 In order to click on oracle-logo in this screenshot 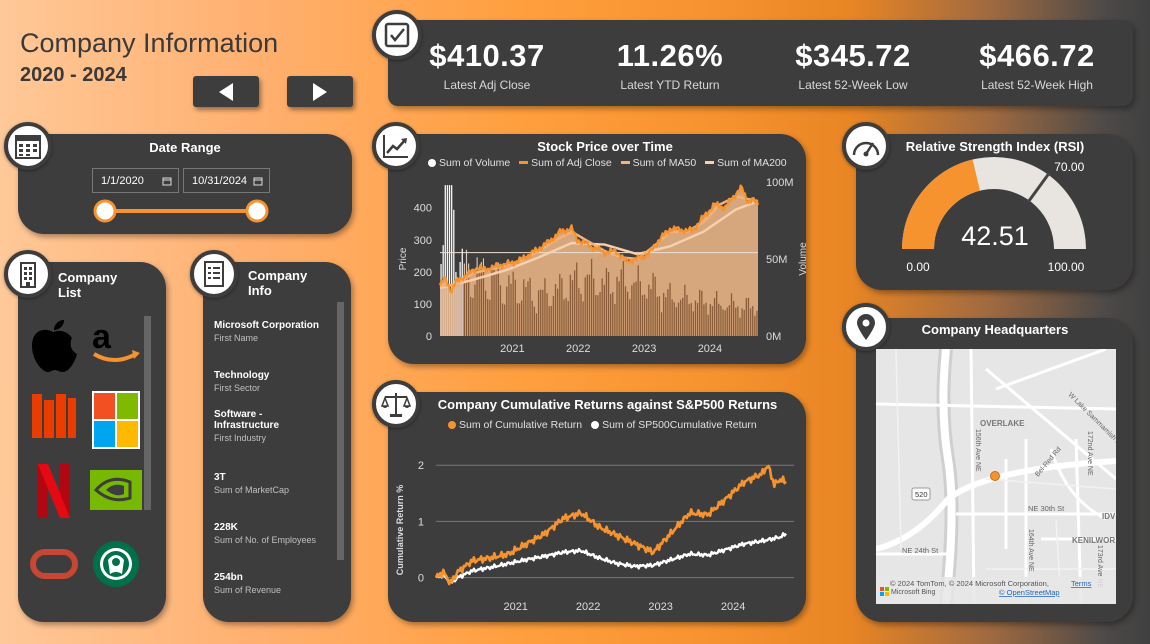, I will do `click(54, 564)`.